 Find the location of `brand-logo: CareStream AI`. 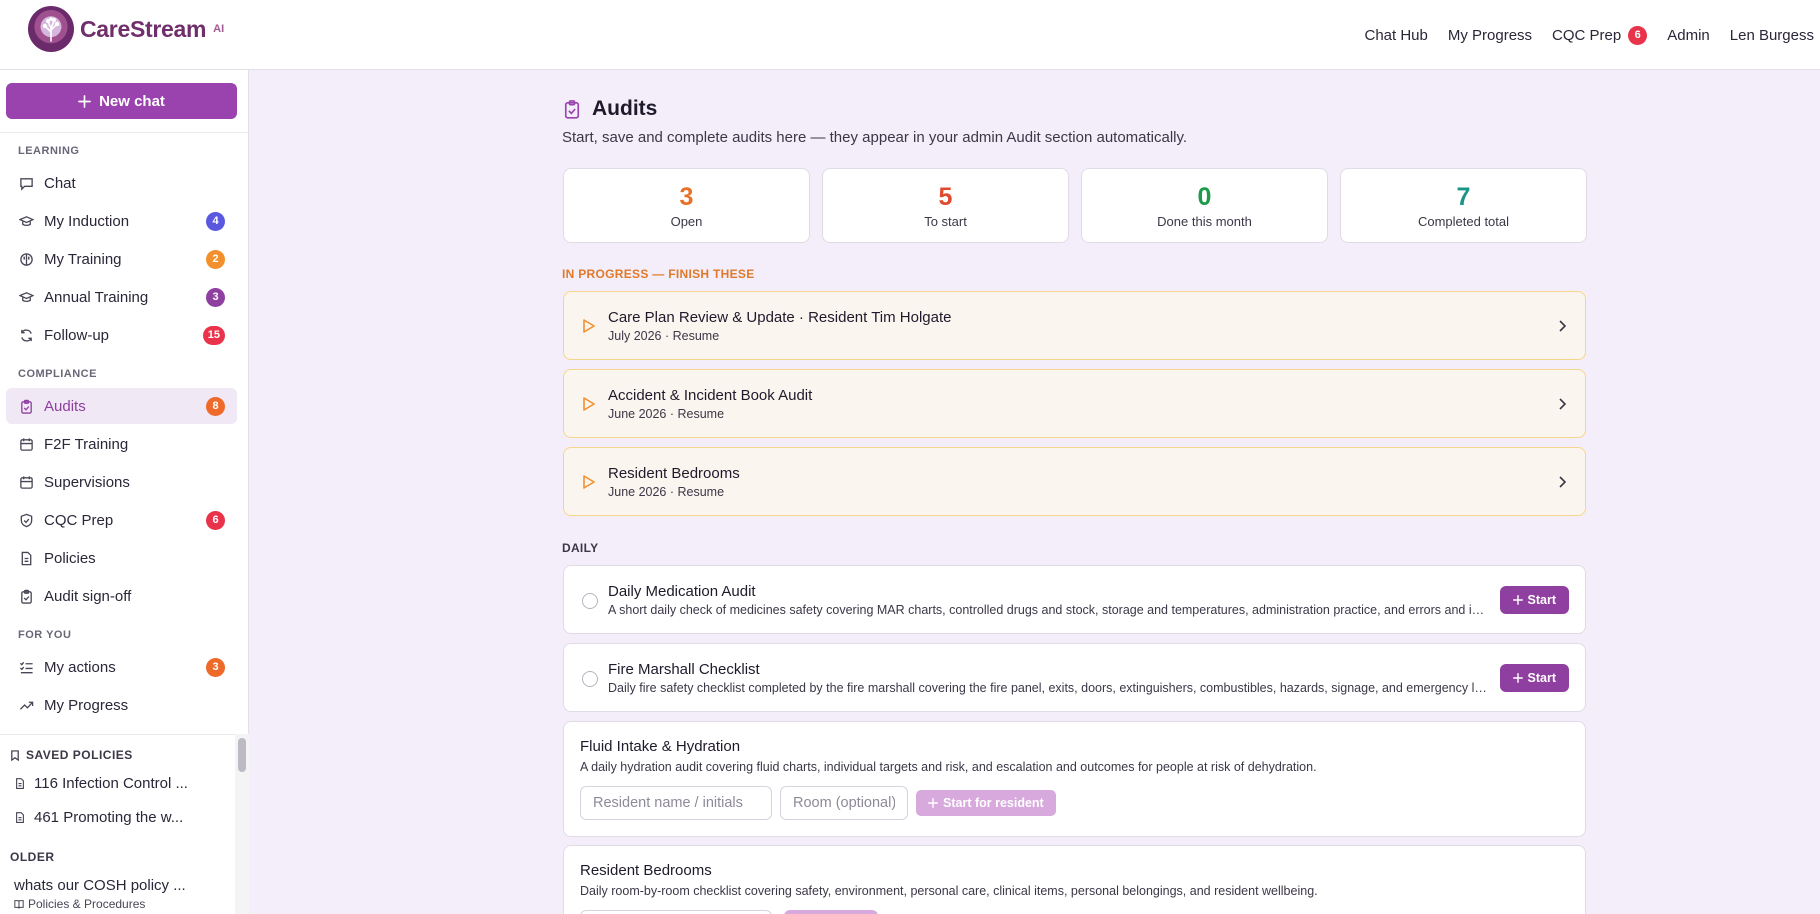

brand-logo: CareStream AI is located at coordinates (126, 29).